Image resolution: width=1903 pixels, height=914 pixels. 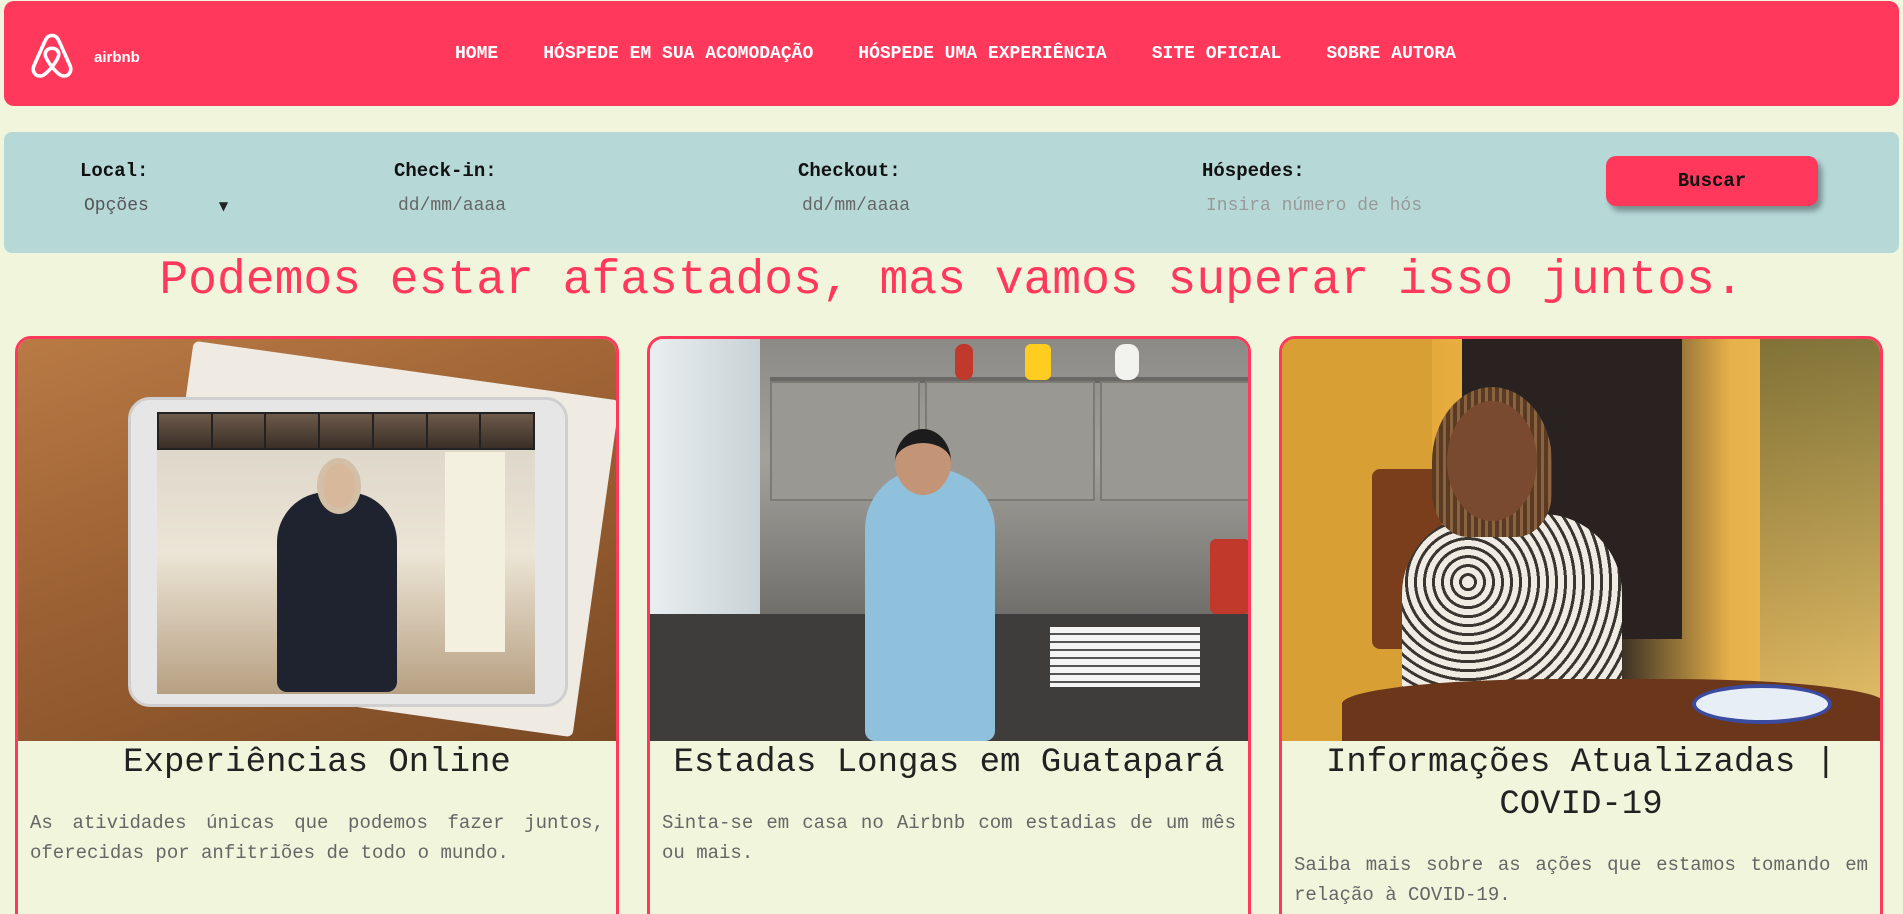 What do you see at coordinates (678, 54) in the screenshot?
I see `nav-host-accommodation: HÓSPEDE EM SUA ACOMODAÇÃO` at bounding box center [678, 54].